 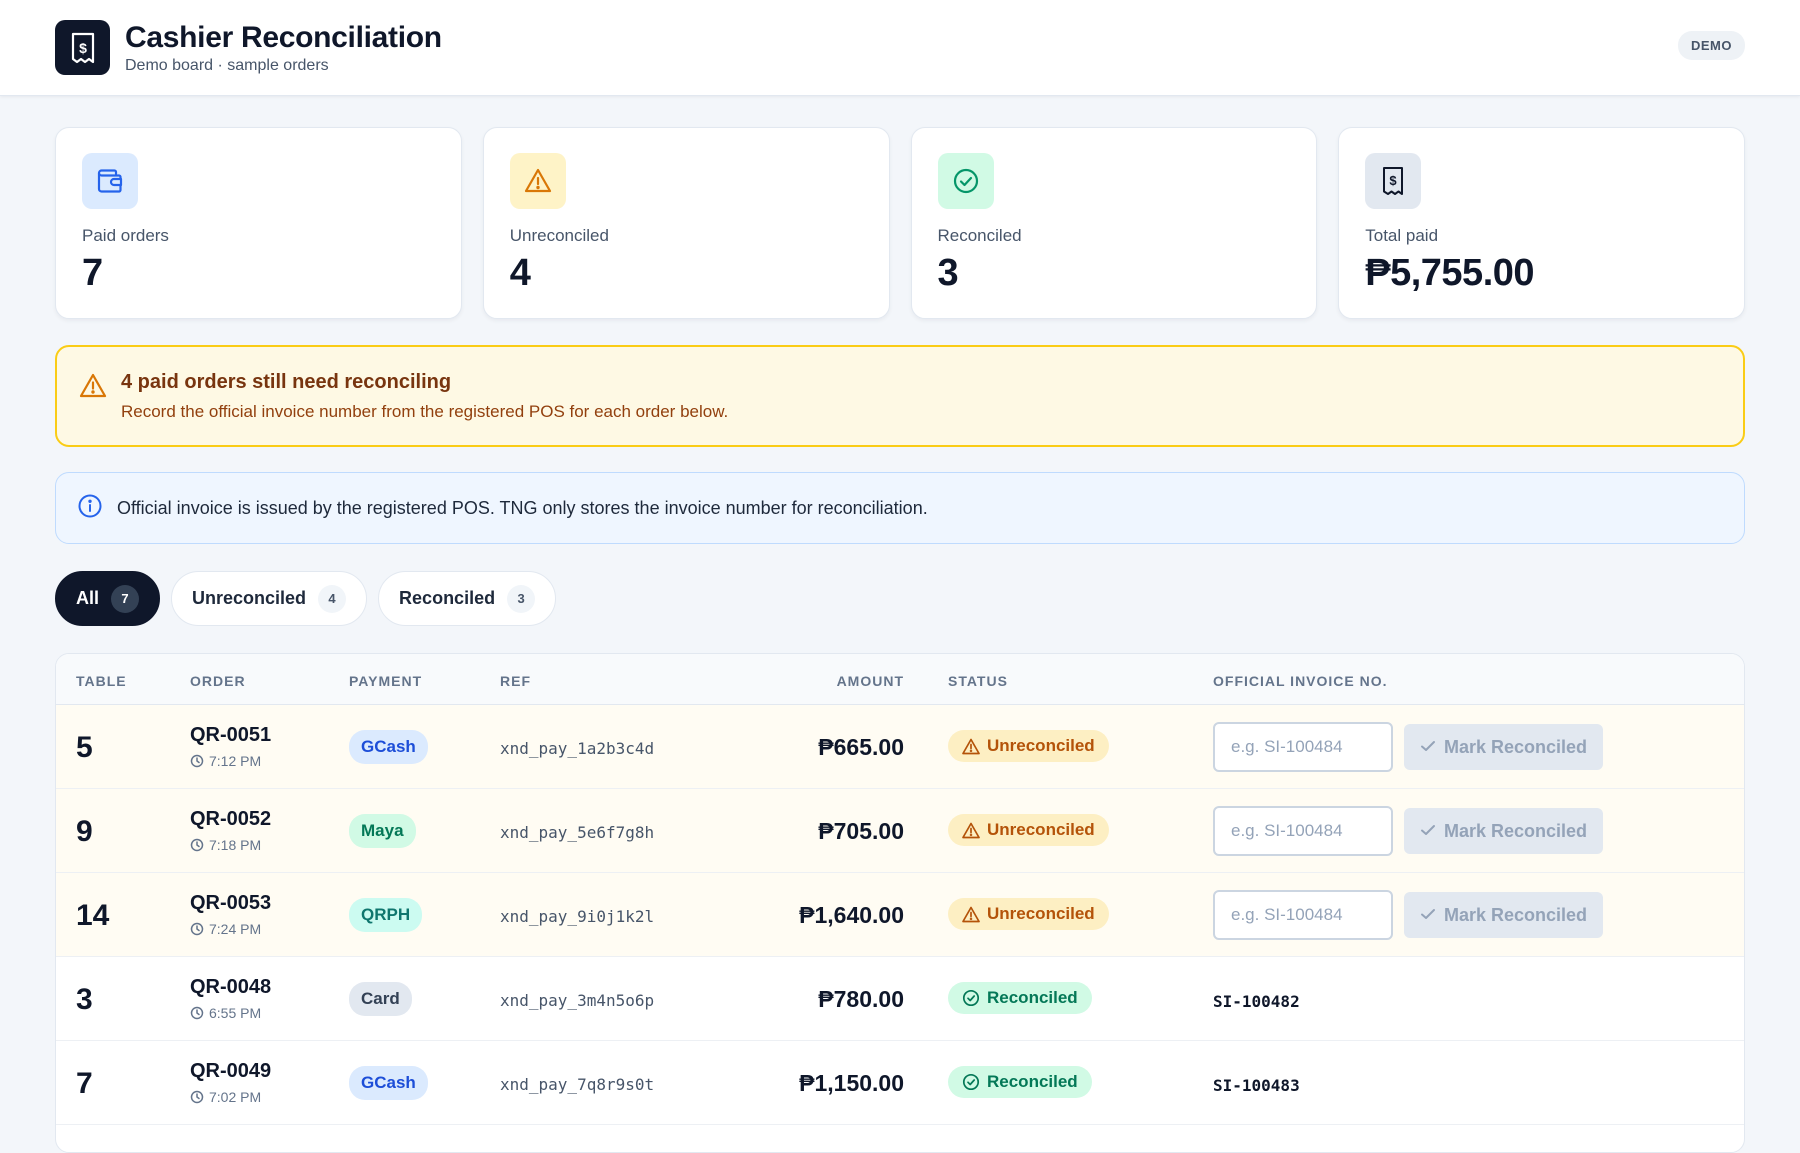 I want to click on order-time: 7:18 PM, so click(x=230, y=845).